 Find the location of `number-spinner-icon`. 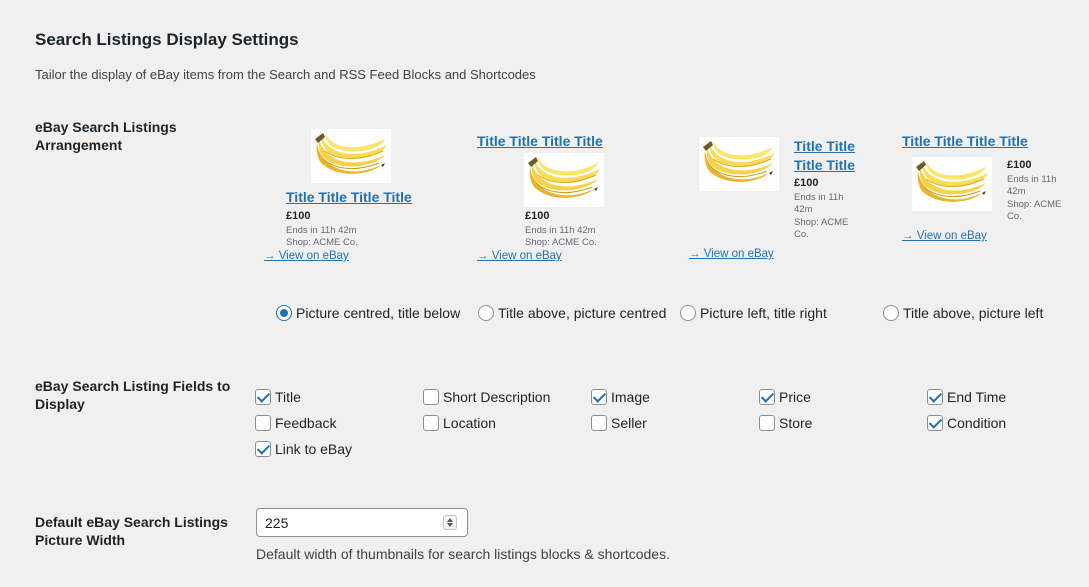

number-spinner-icon is located at coordinates (450, 522).